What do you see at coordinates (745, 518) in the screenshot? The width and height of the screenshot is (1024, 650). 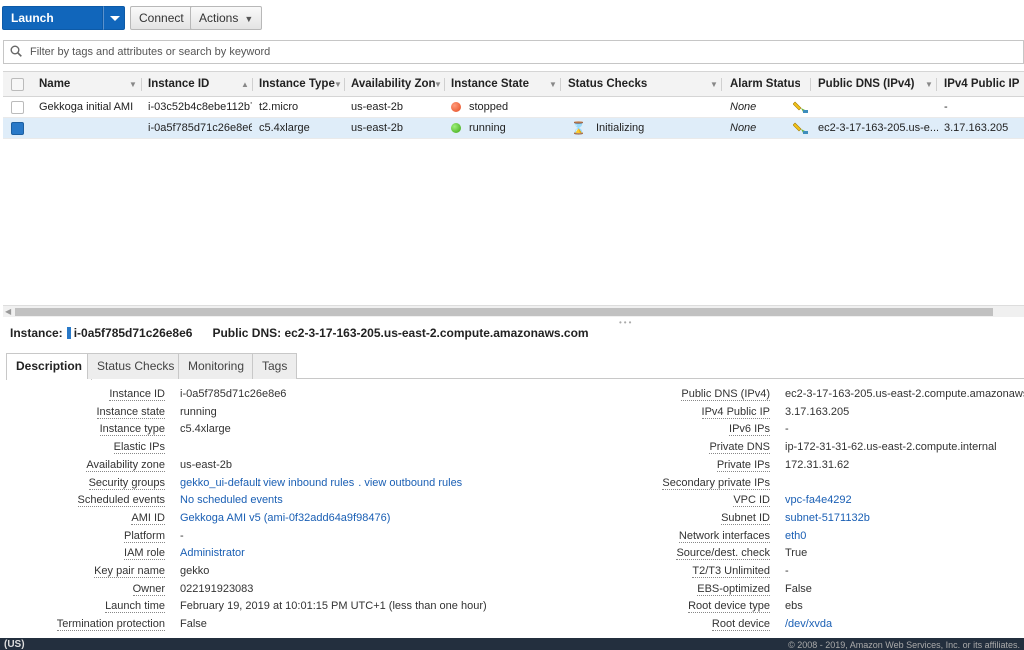 I see `detail-label: Subnet ID` at bounding box center [745, 518].